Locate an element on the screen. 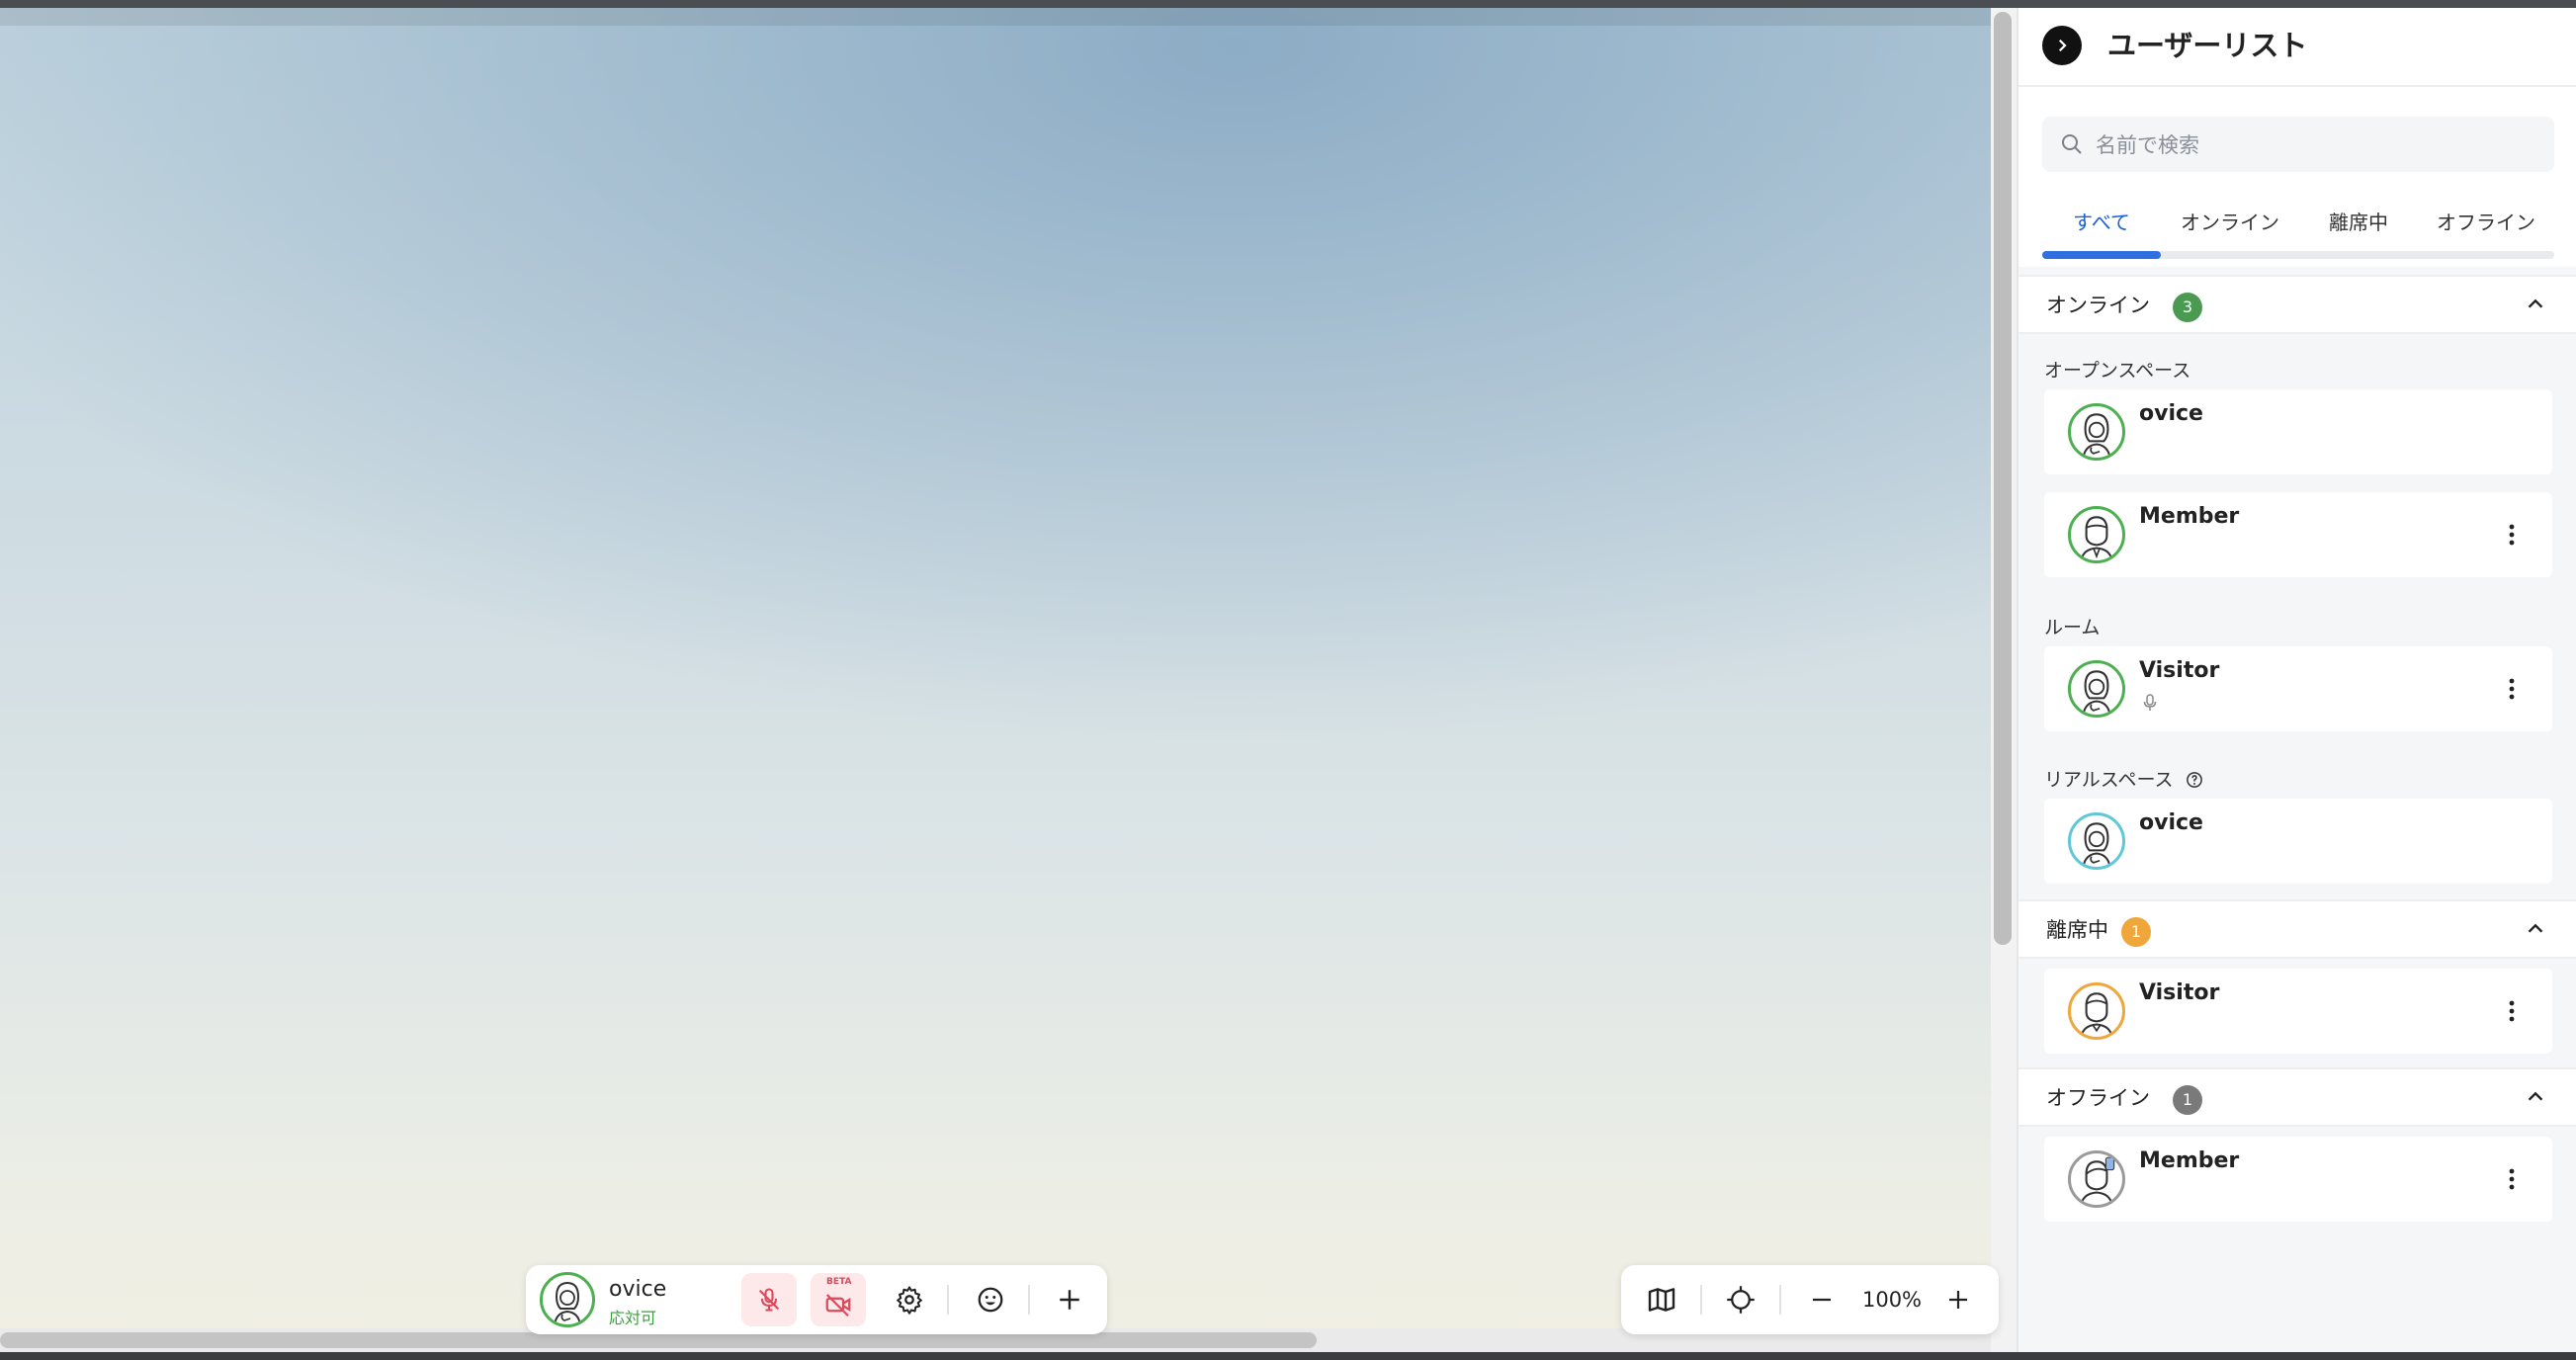  recenter-button is located at coordinates (1740, 1299).